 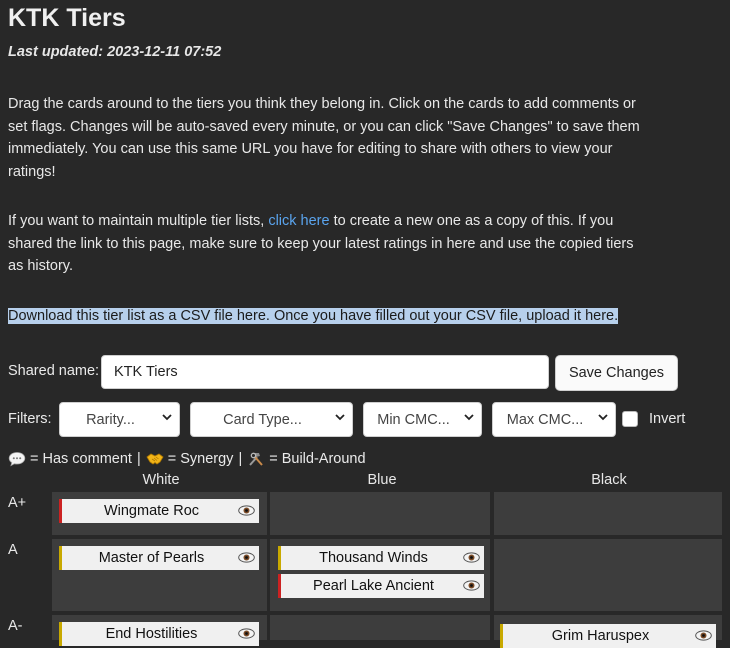 I want to click on page-title: KTK Tiers, so click(x=67, y=18).